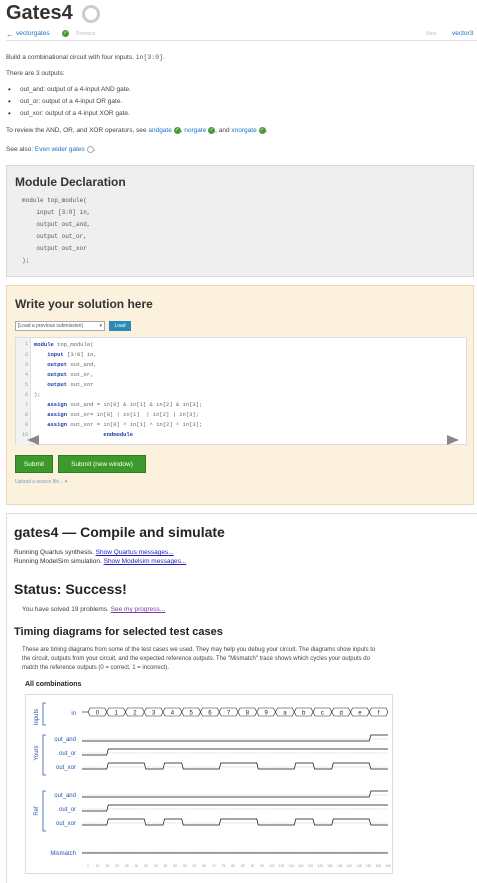  I want to click on declaration-line: );, so click(26, 260).